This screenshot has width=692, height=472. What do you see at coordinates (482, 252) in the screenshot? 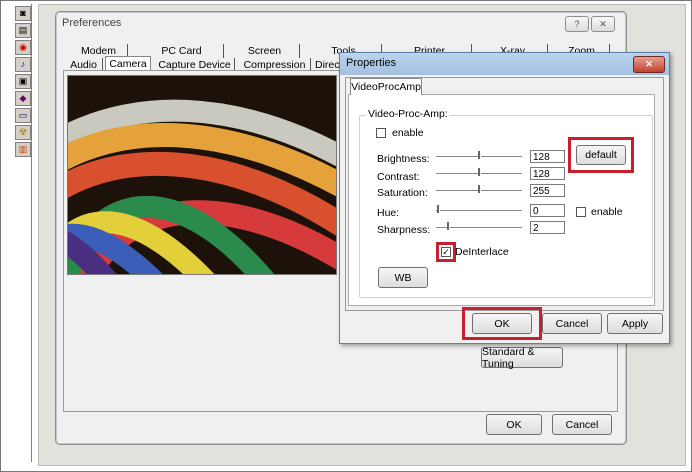
I see `deinterlace-label: DeInterlace` at bounding box center [482, 252].